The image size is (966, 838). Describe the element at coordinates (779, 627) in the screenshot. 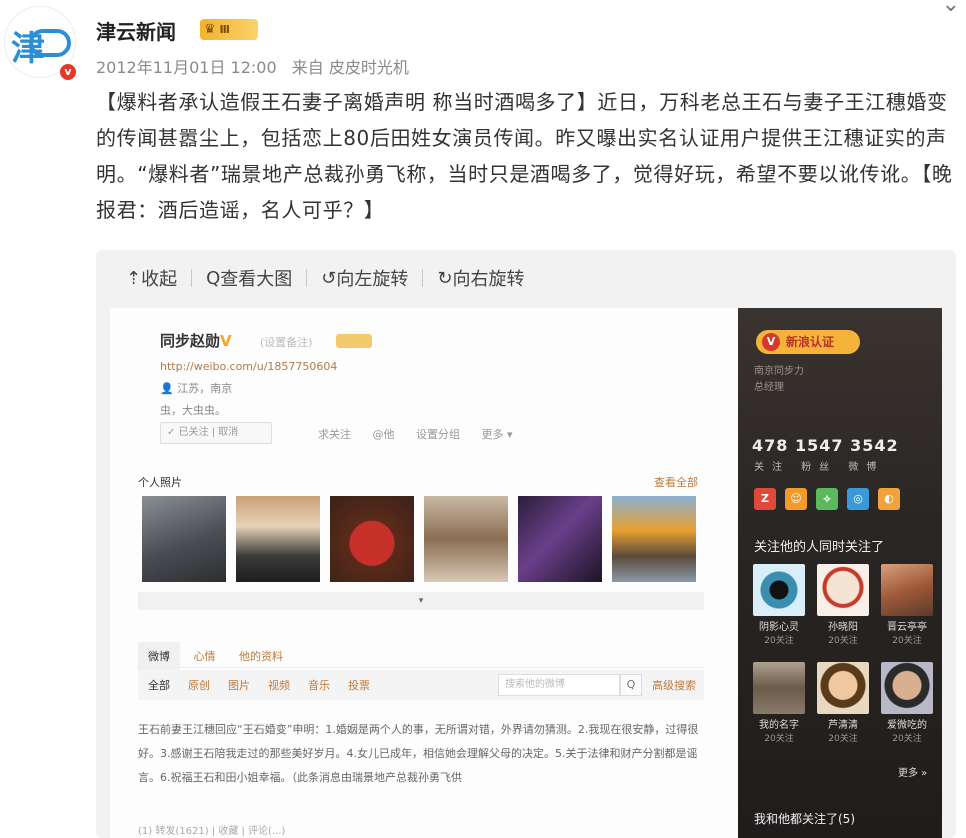

I see `user-name: 阴影心灵` at that location.